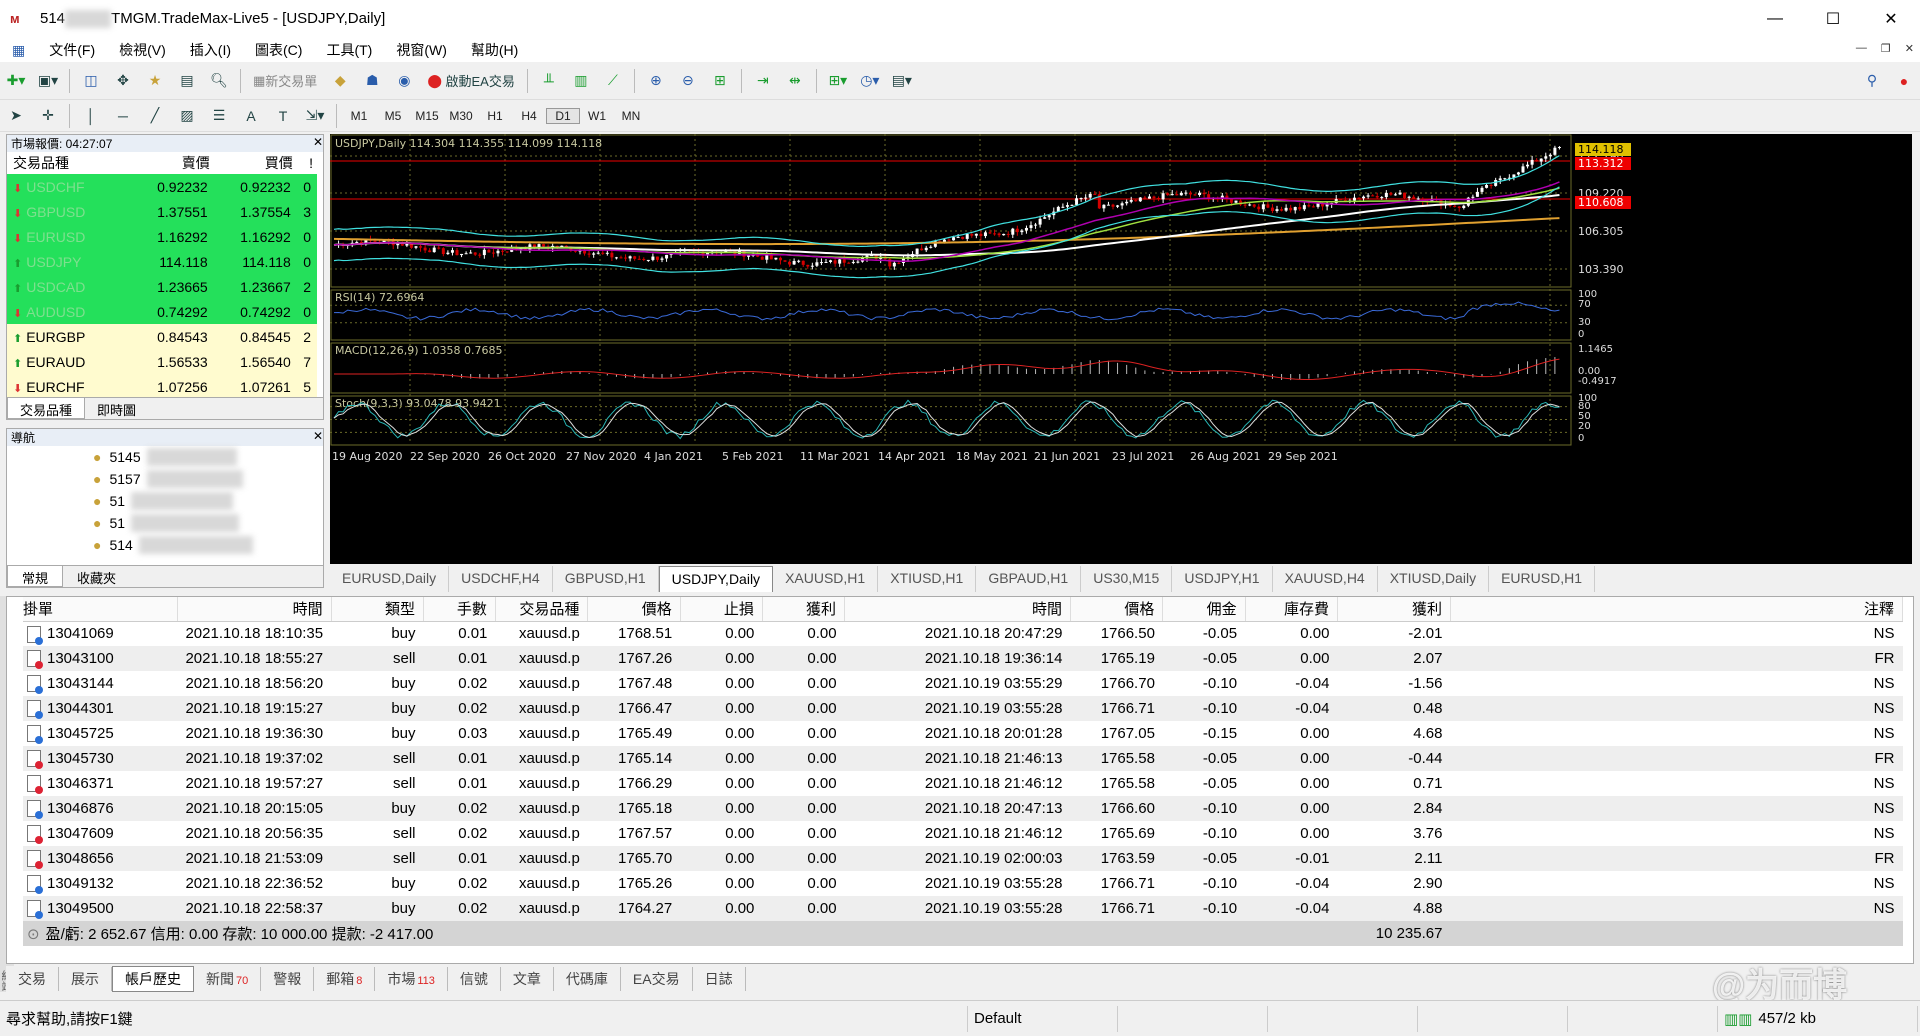  Describe the element at coordinates (162, 261) in the screenshot. I see `market-watch-row: ⬆ USDJPY 114.118 114.118 0` at that location.